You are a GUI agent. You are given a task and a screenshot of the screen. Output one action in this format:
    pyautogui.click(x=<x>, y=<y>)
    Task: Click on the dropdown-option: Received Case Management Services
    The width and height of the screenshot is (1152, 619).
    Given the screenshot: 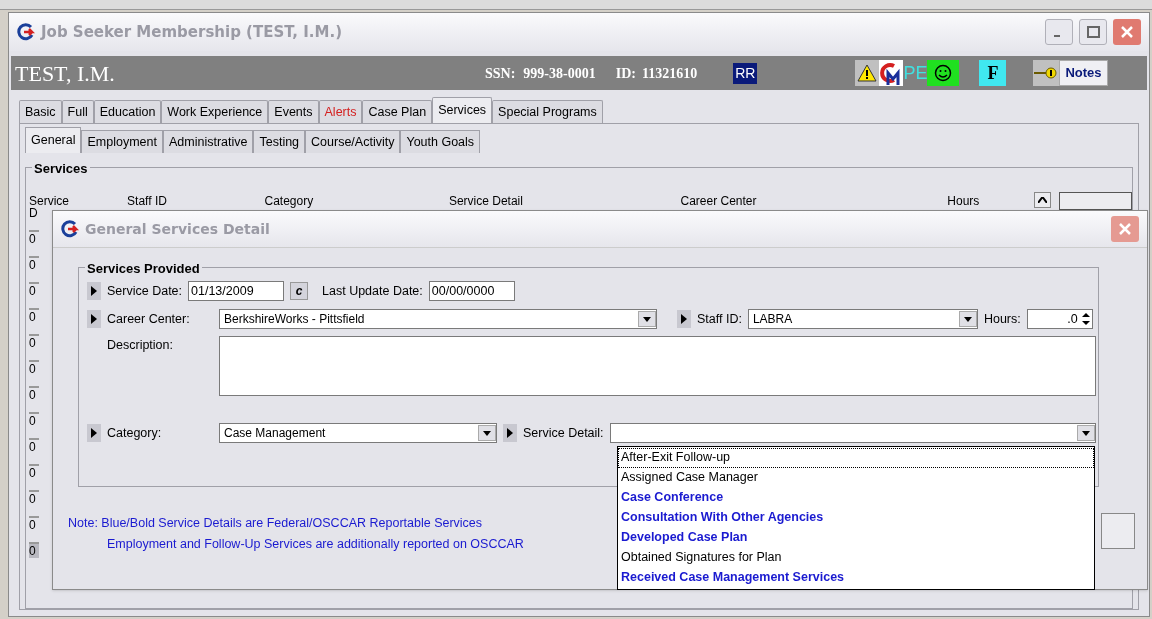 What is the action you would take?
    pyautogui.click(x=856, y=578)
    